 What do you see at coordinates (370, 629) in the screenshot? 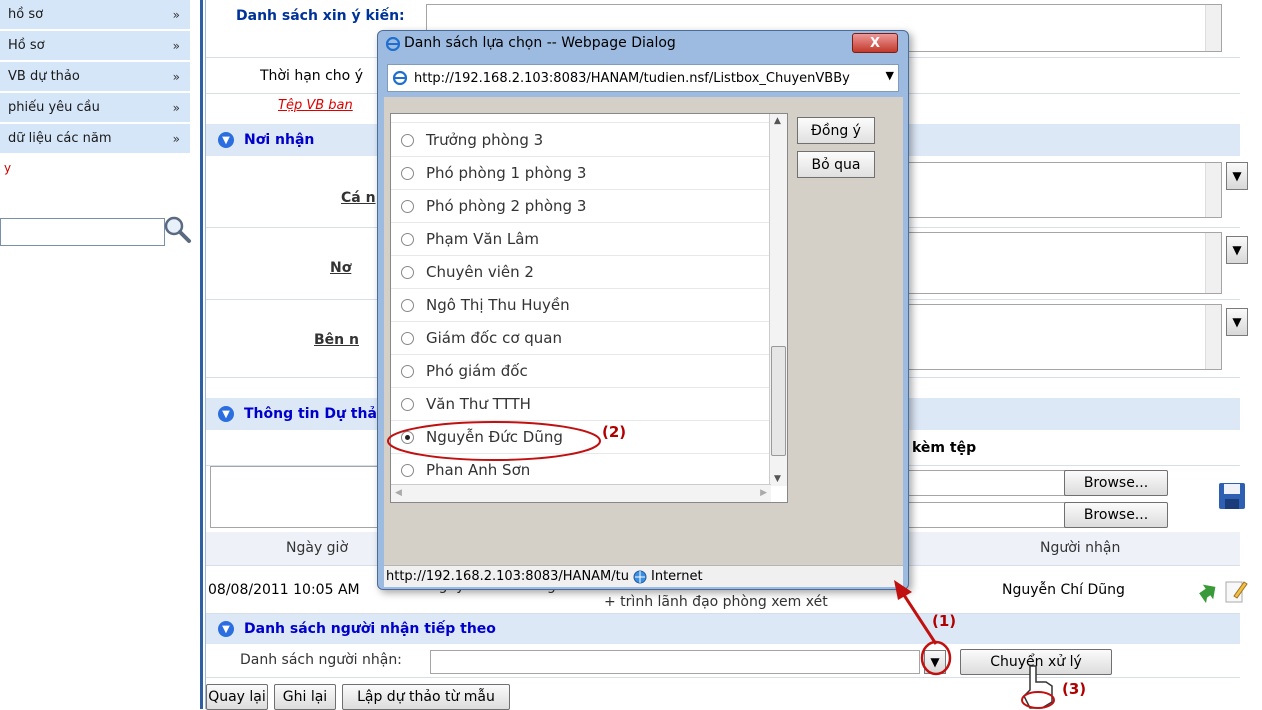
I see `section-title: Danh sách người nhận tiếp theo` at bounding box center [370, 629].